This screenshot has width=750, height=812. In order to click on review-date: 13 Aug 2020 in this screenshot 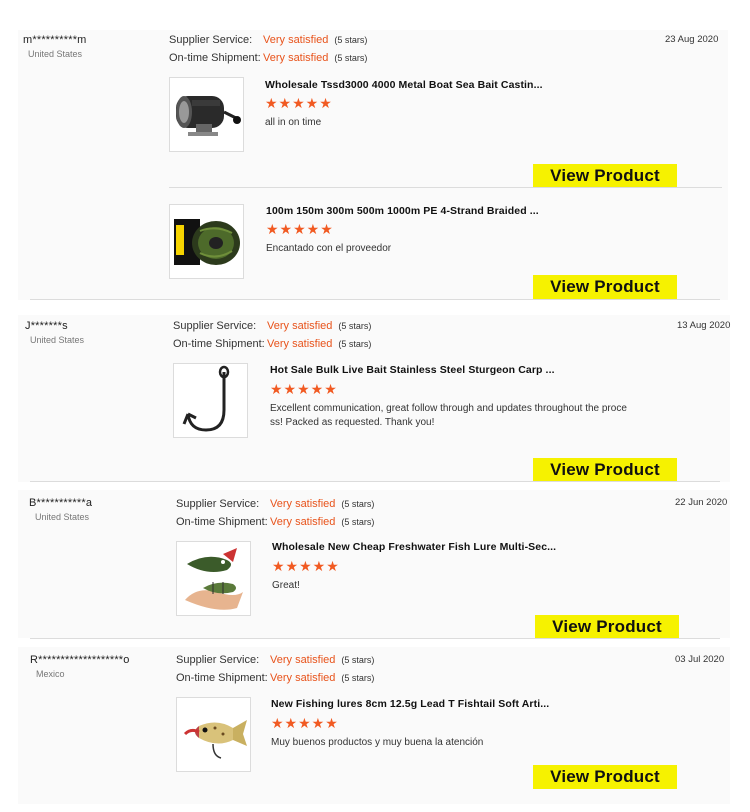, I will do `click(704, 325)`.